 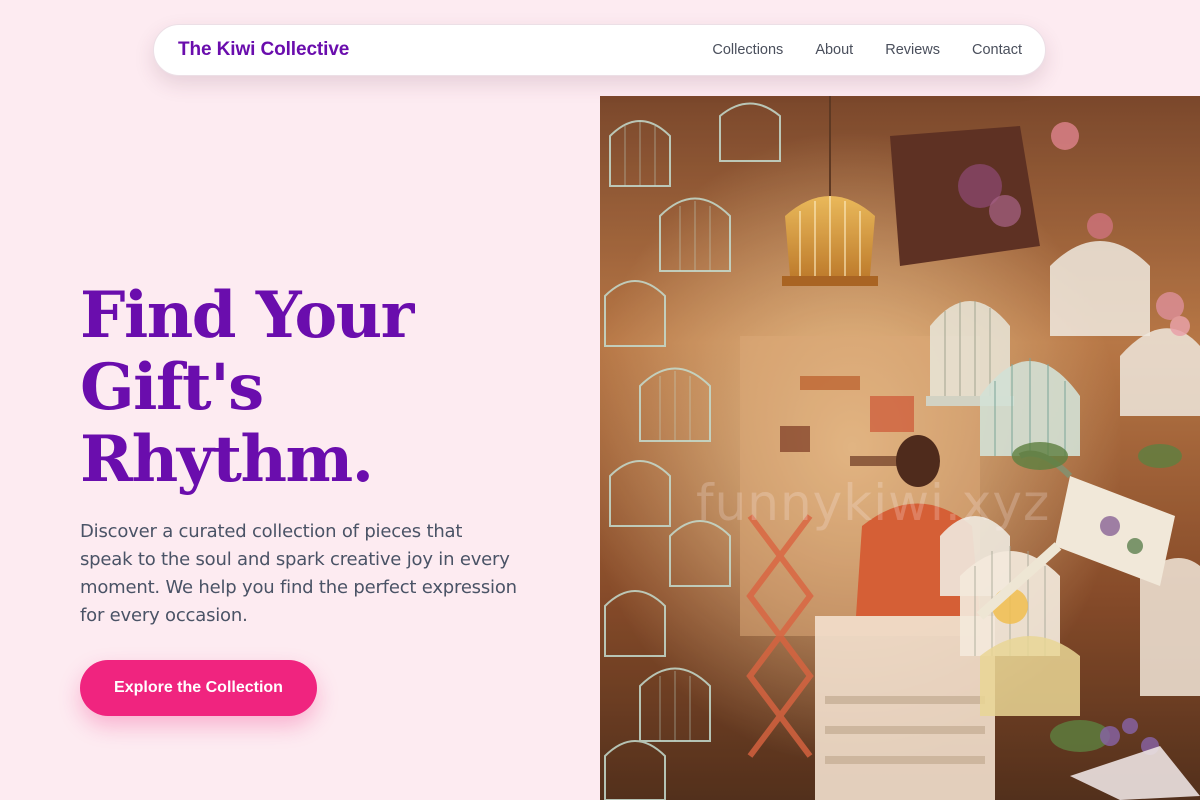 I want to click on nav-link-reviews: Reviews, so click(x=912, y=50).